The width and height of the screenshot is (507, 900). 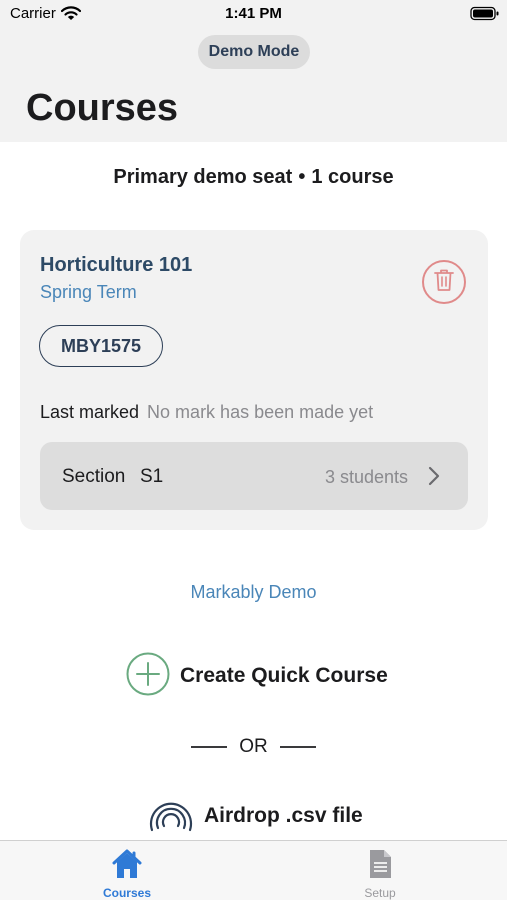 What do you see at coordinates (116, 265) in the screenshot?
I see `course-name: Horticulture 101` at bounding box center [116, 265].